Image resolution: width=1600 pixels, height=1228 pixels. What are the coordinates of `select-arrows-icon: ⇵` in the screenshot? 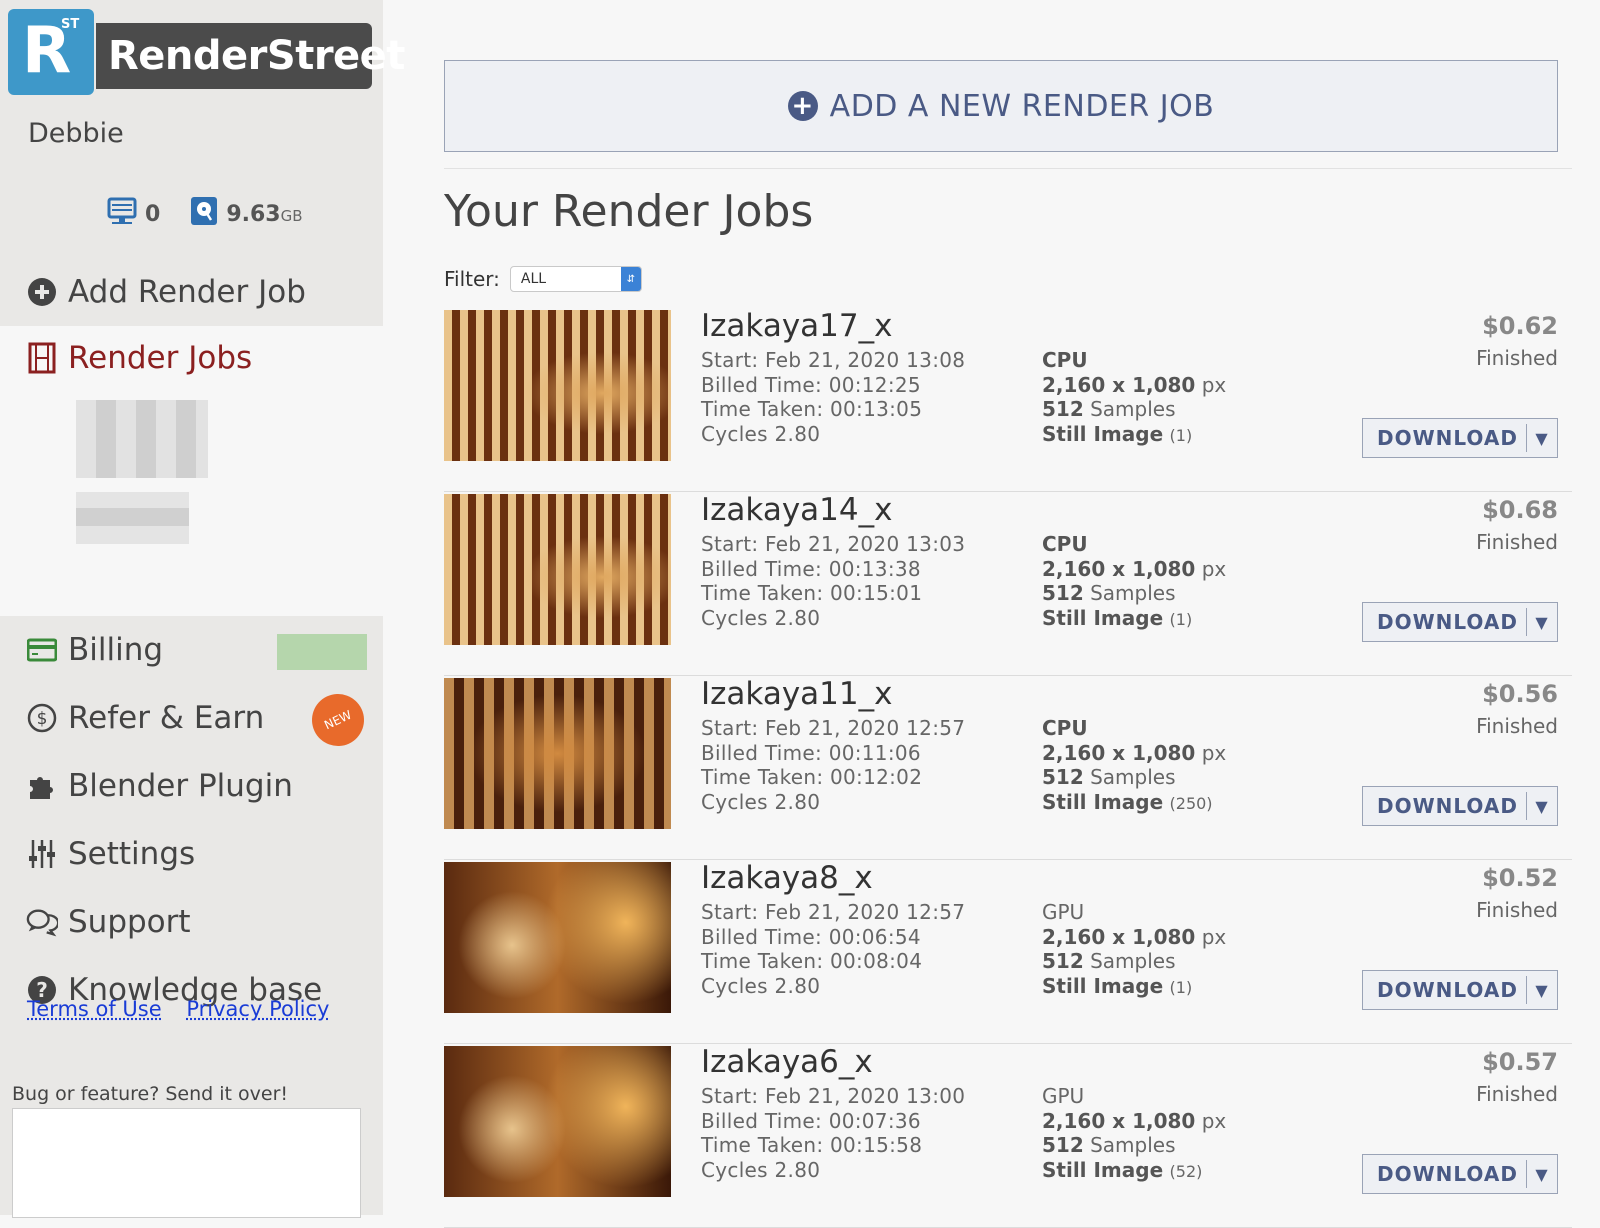 It's located at (631, 279).